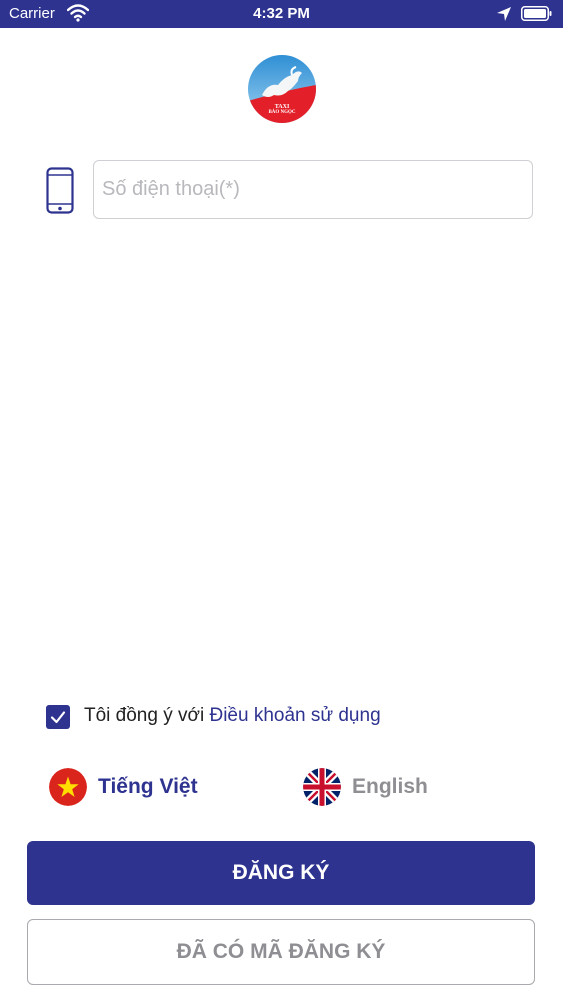 The width and height of the screenshot is (563, 1000). What do you see at coordinates (281, 873) in the screenshot?
I see `register-button: ĐĂNG KÝ` at bounding box center [281, 873].